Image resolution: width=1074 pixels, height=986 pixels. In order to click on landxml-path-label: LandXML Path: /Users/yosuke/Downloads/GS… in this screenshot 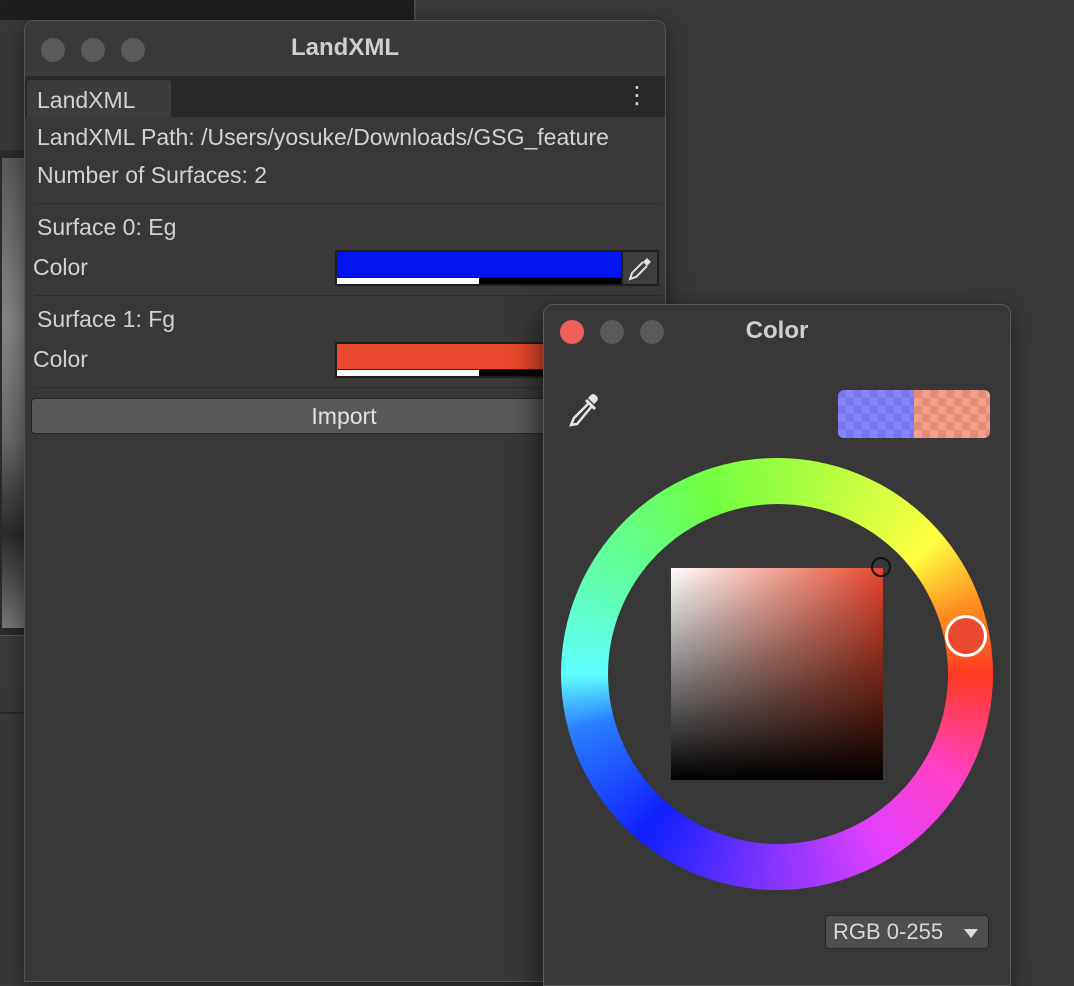, I will do `click(323, 137)`.